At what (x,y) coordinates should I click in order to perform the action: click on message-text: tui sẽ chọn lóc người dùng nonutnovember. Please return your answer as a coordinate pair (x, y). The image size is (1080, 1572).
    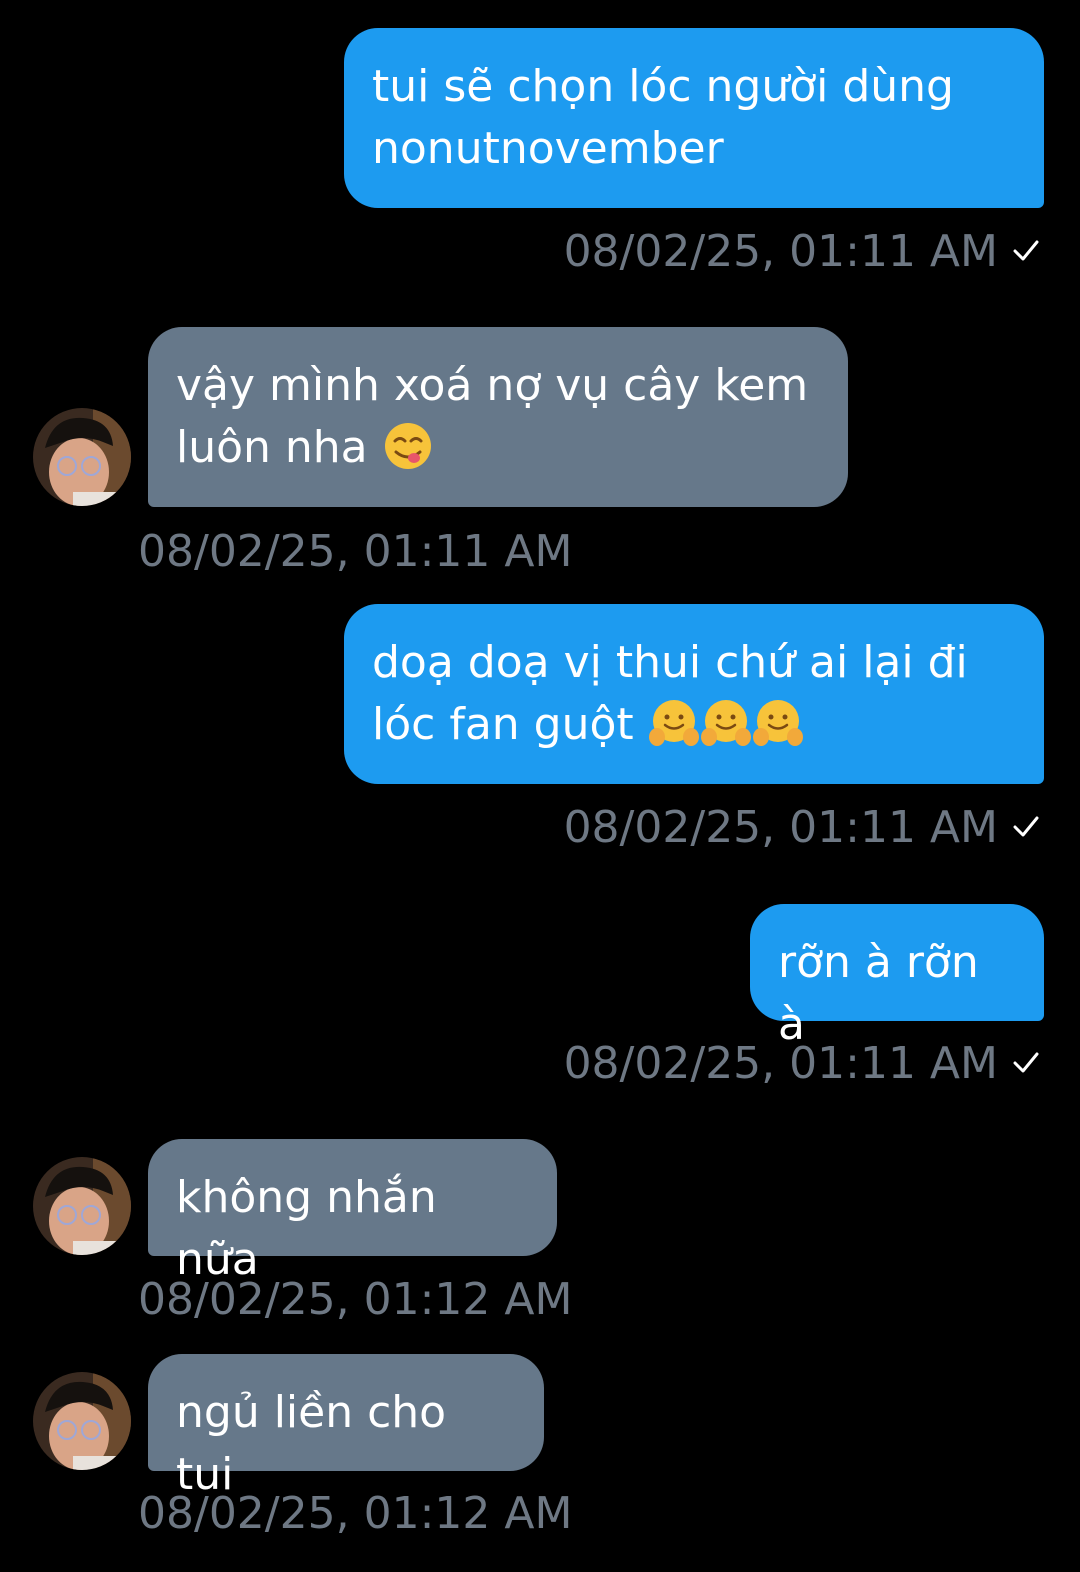
    Looking at the image, I should click on (663, 117).